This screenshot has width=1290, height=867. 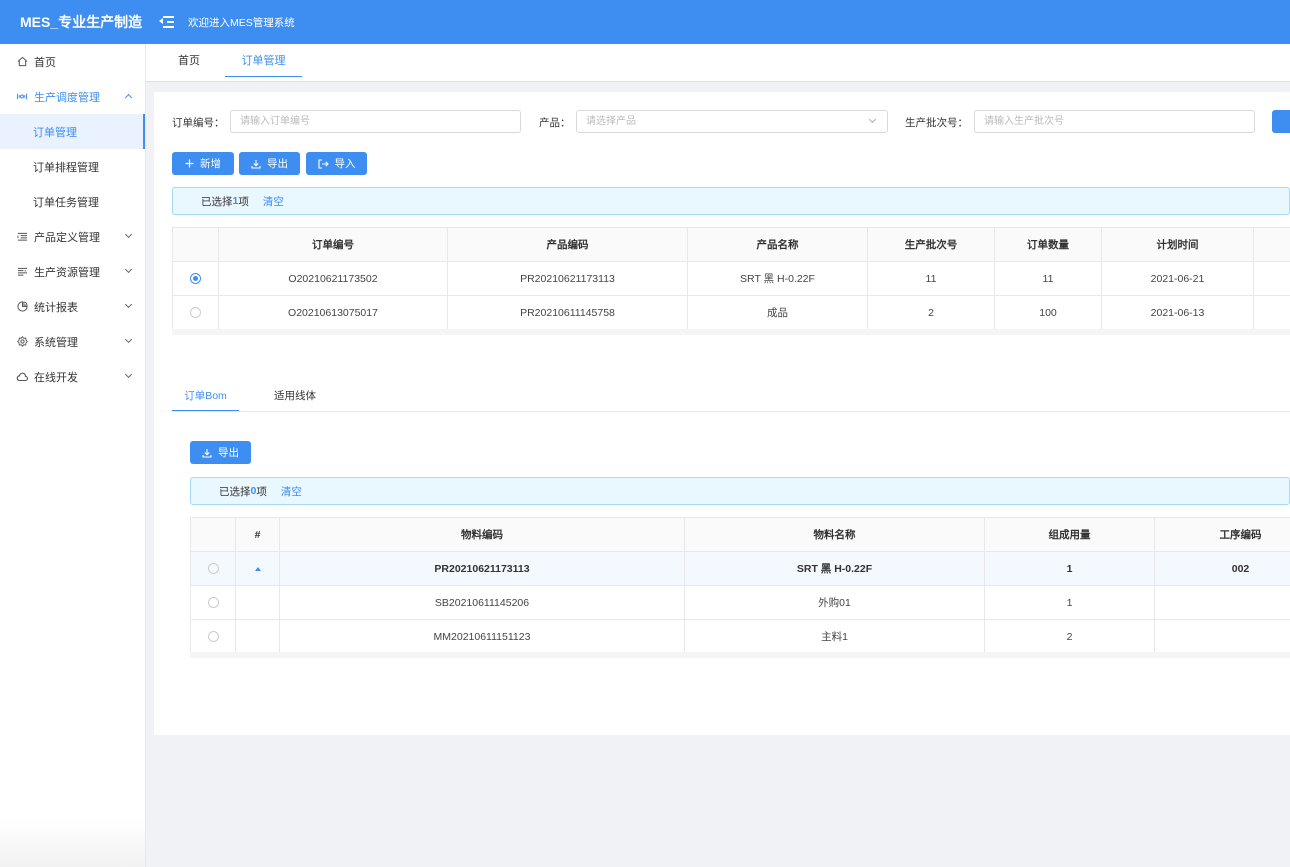 What do you see at coordinates (1048, 244) in the screenshot?
I see `column-header: 订单数量` at bounding box center [1048, 244].